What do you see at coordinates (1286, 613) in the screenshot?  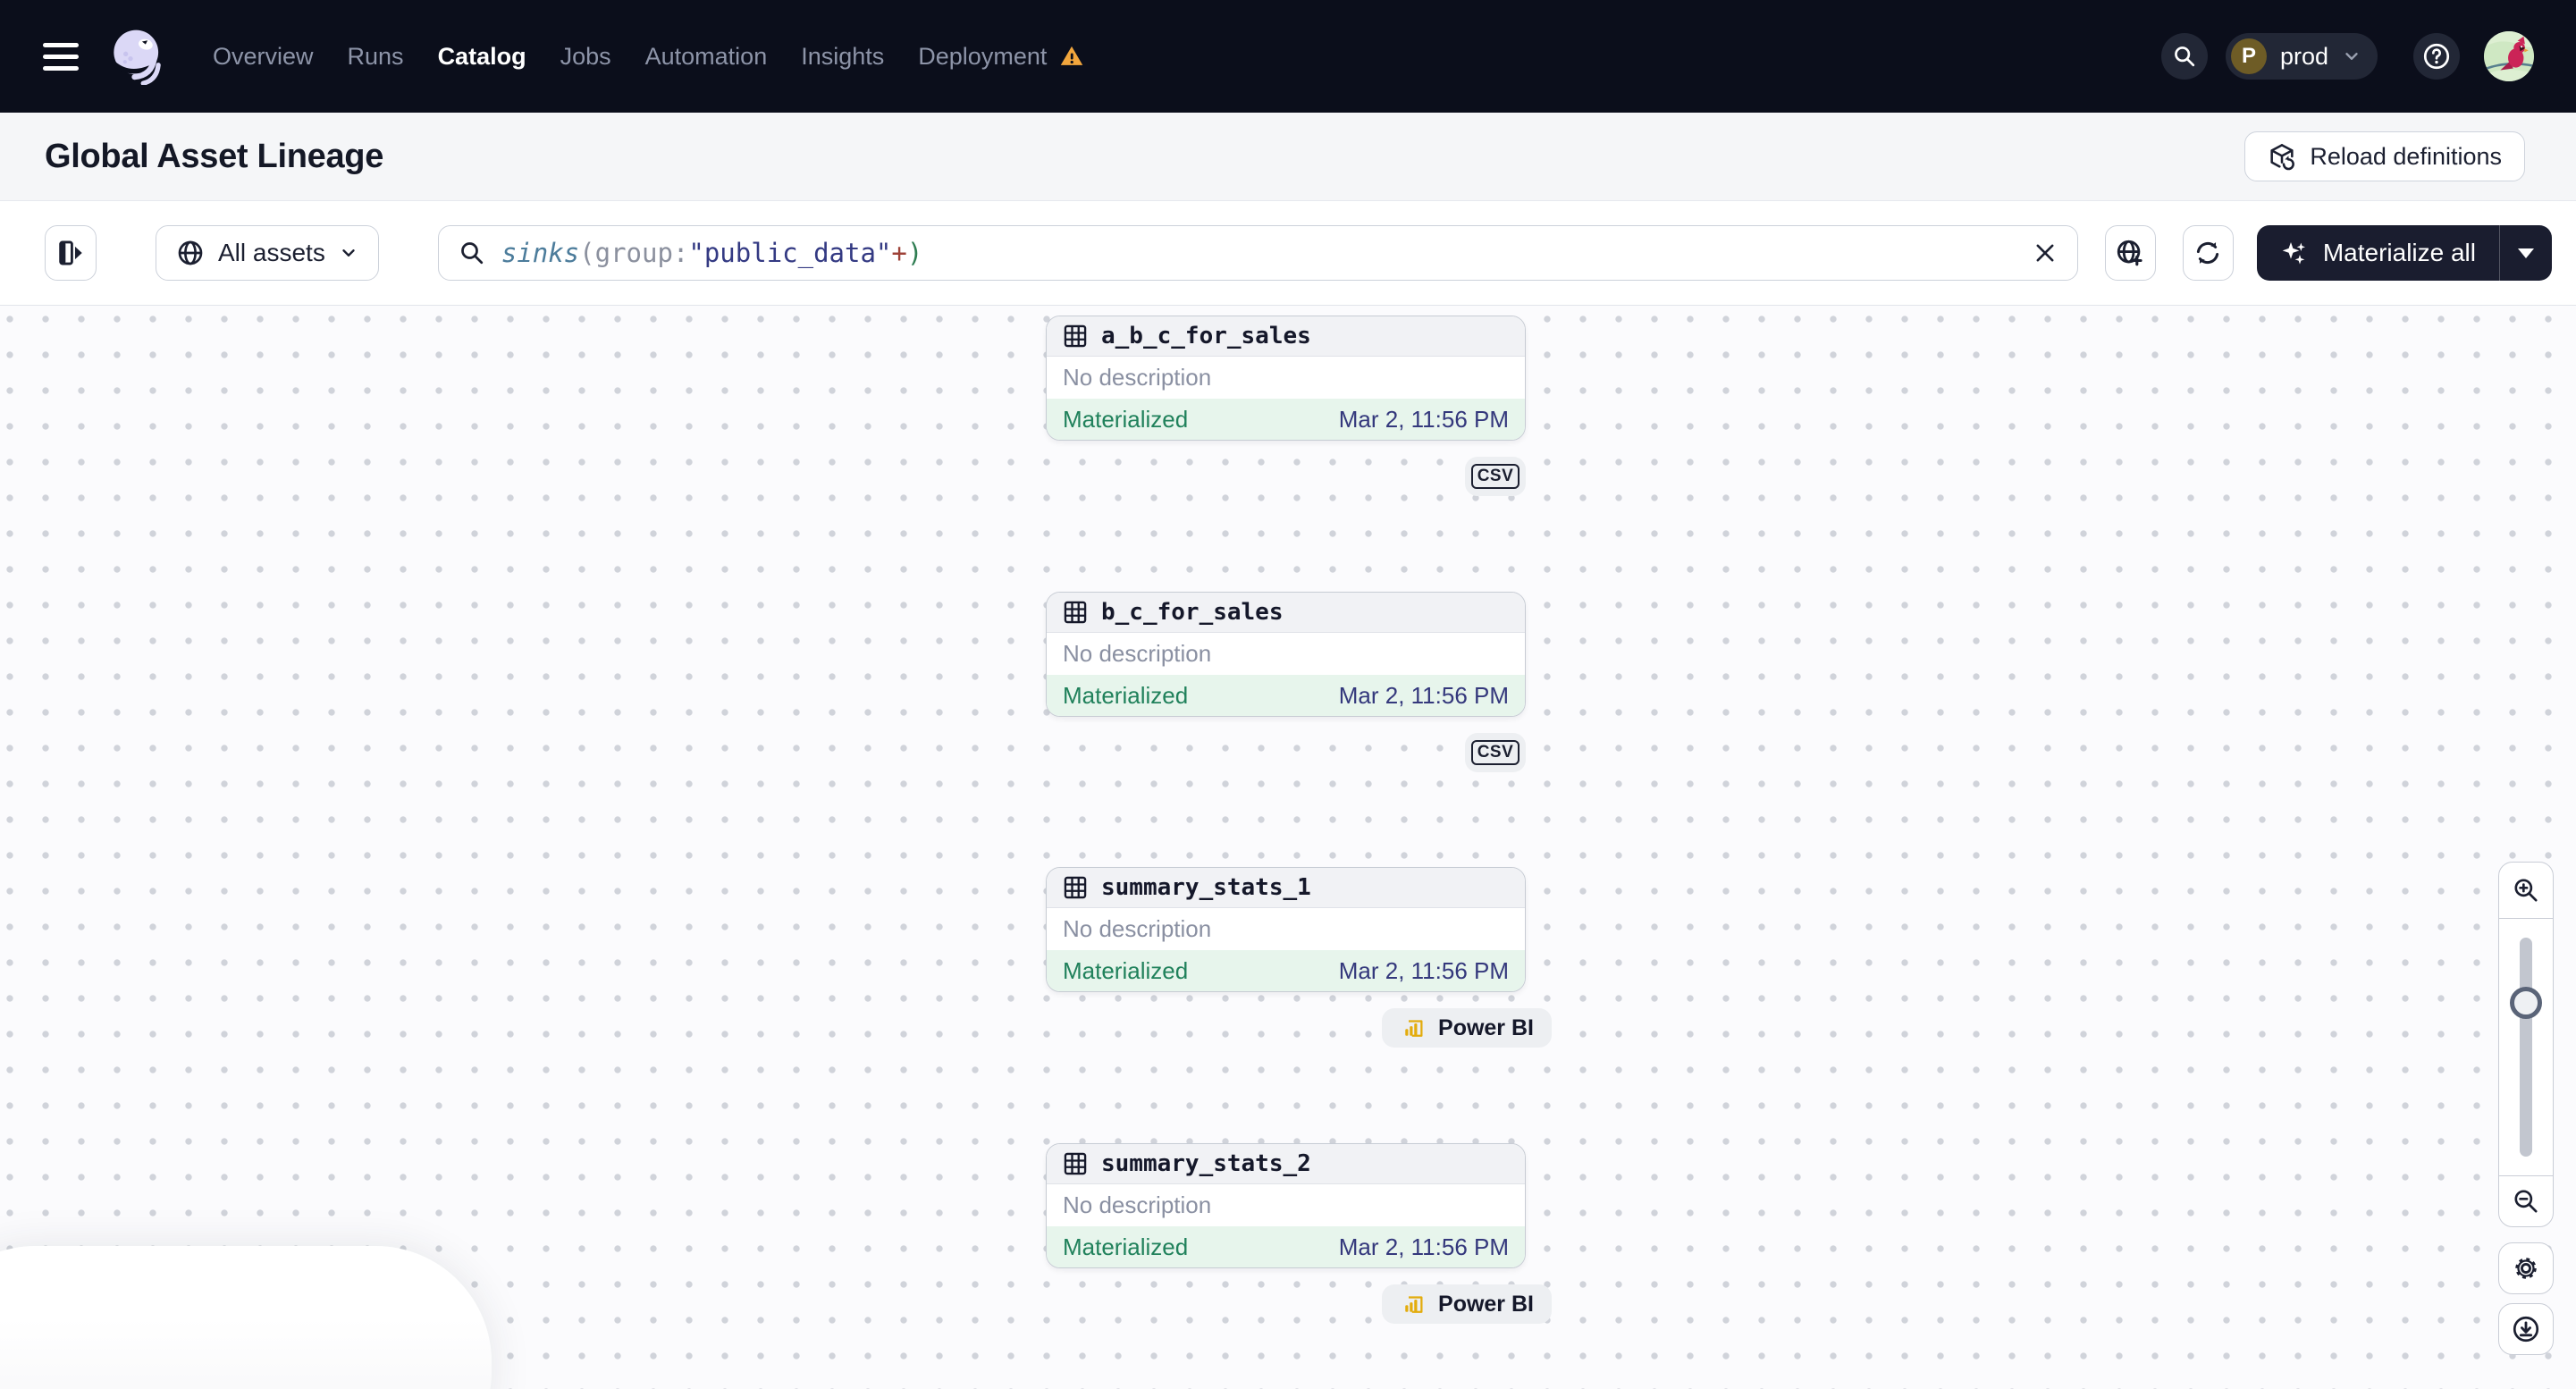 I see `asset-node-header: b_c_for_sales` at bounding box center [1286, 613].